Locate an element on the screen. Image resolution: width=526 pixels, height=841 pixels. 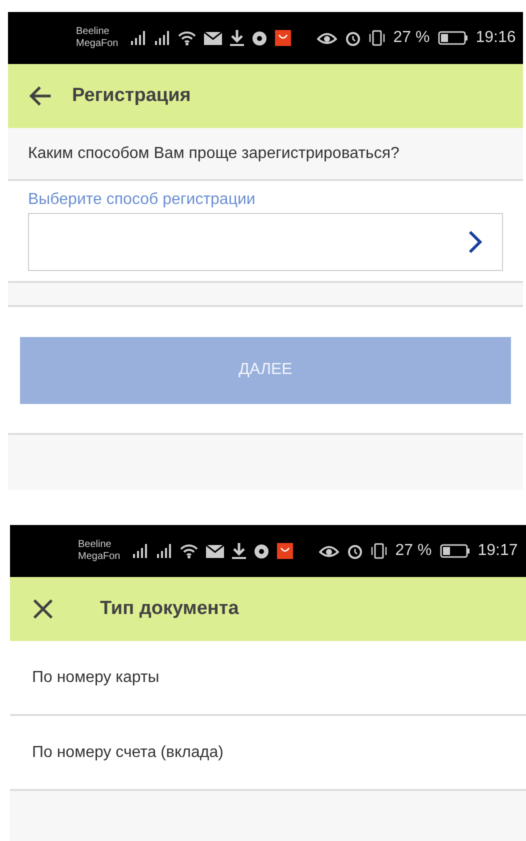
option-item: По номеру карты is located at coordinates (268, 678).